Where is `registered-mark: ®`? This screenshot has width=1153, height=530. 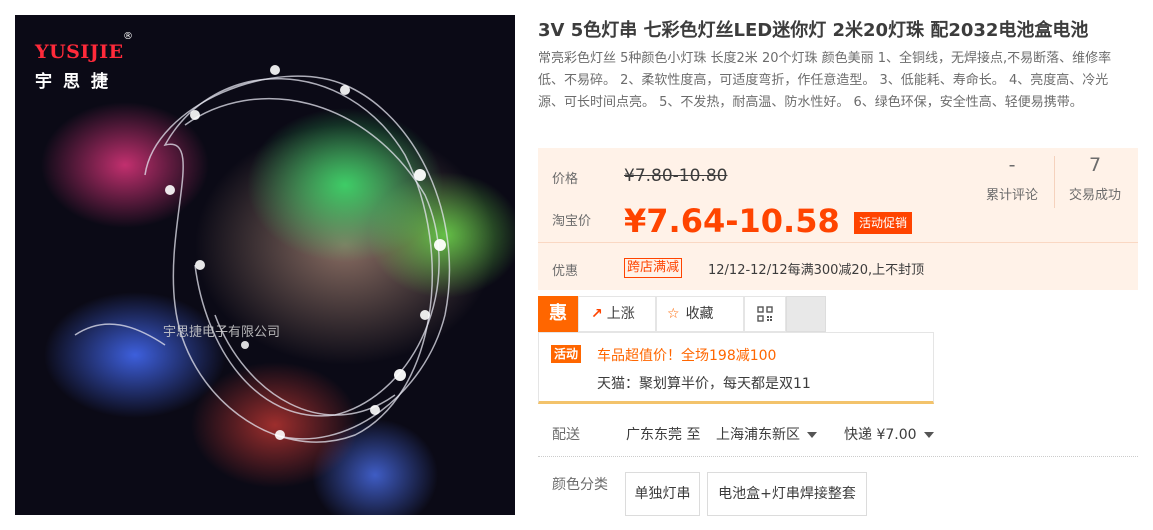
registered-mark: ® is located at coordinates (128, 36).